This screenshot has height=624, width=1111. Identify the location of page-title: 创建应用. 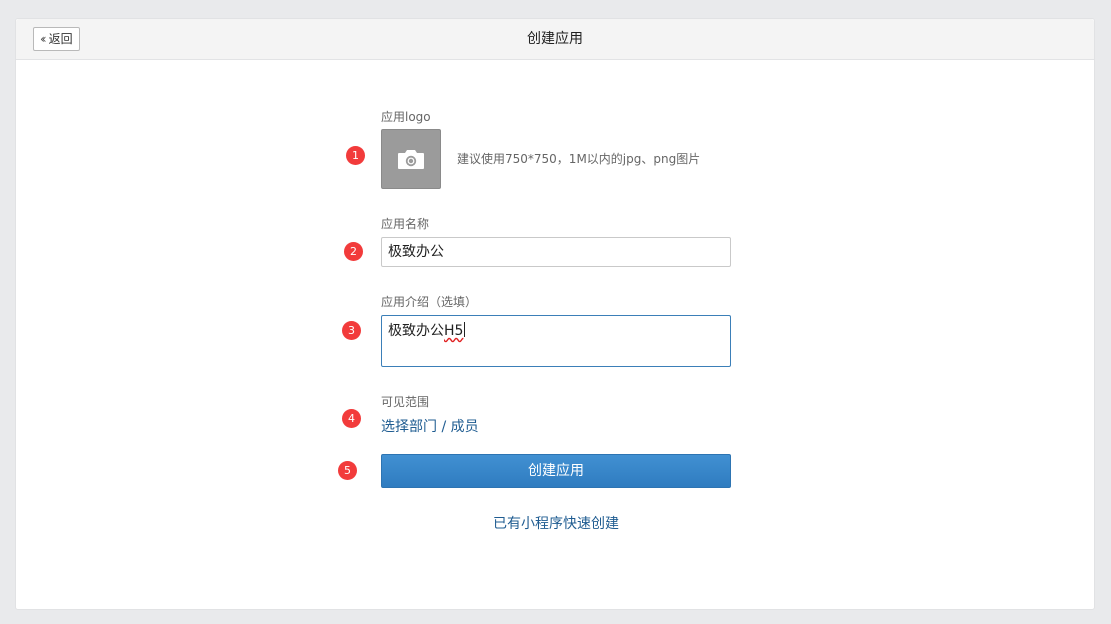
(555, 39).